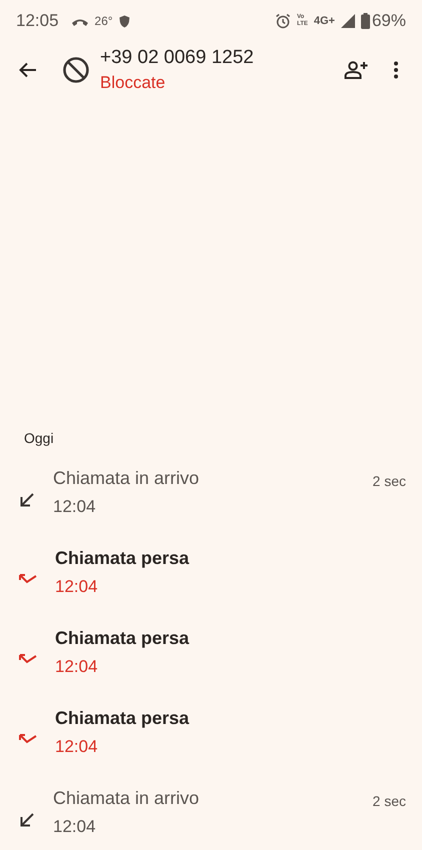 The height and width of the screenshot is (850, 422). I want to click on back-arrow-icon, so click(28, 70).